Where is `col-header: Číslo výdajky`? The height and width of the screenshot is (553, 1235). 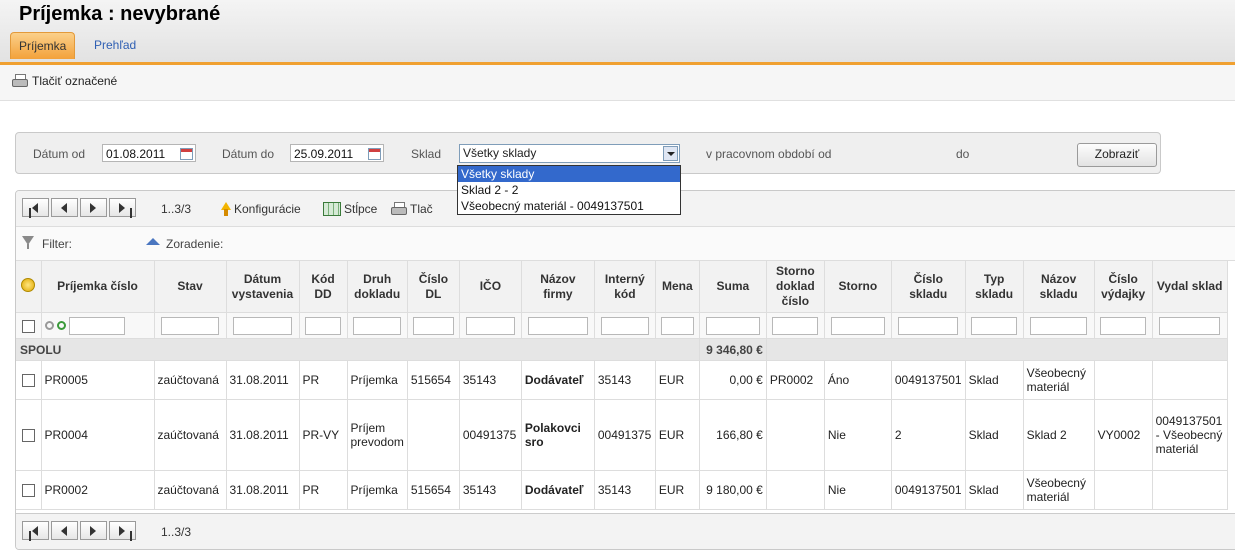 col-header: Číslo výdajky is located at coordinates (1123, 287).